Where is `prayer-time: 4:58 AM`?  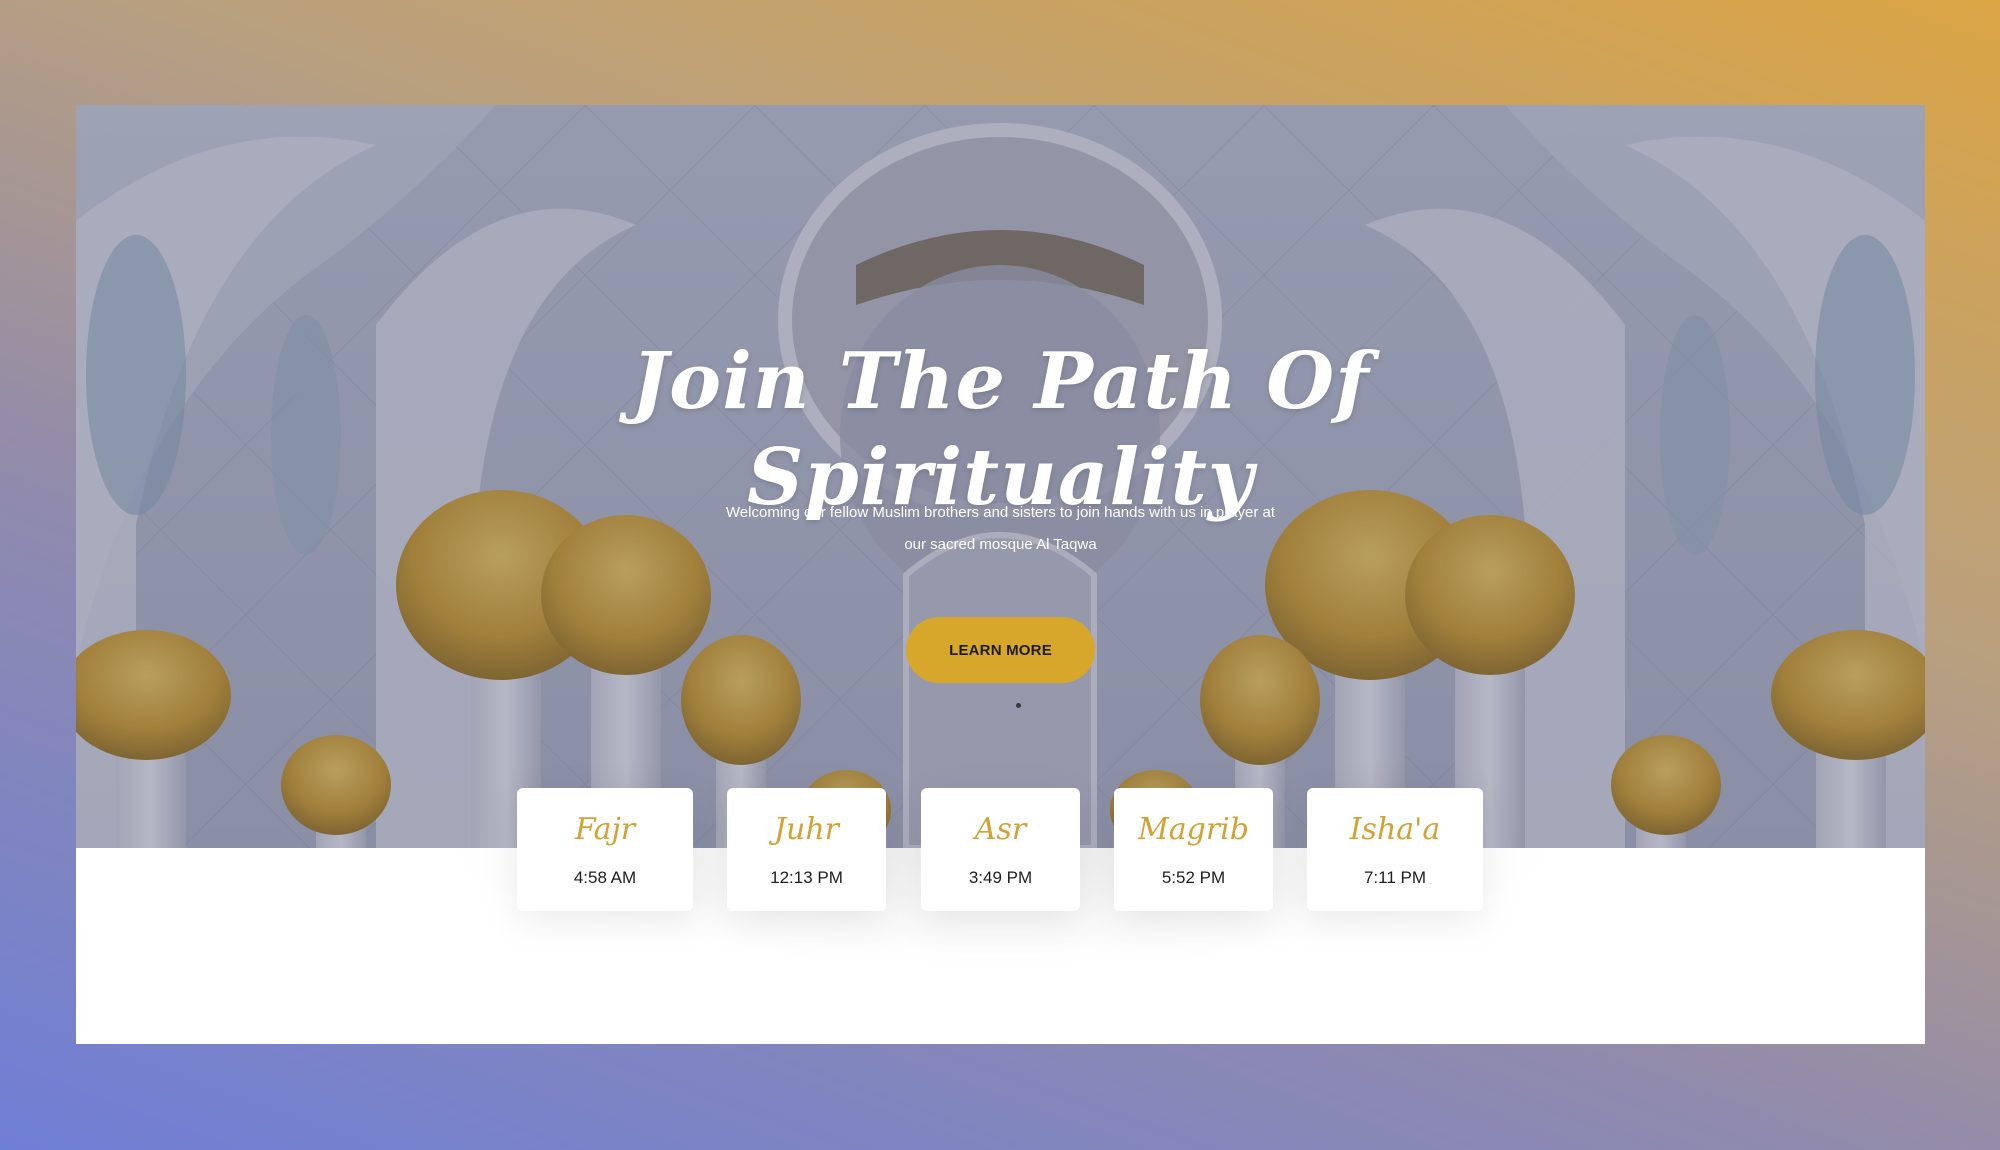 prayer-time: 4:58 AM is located at coordinates (605, 877).